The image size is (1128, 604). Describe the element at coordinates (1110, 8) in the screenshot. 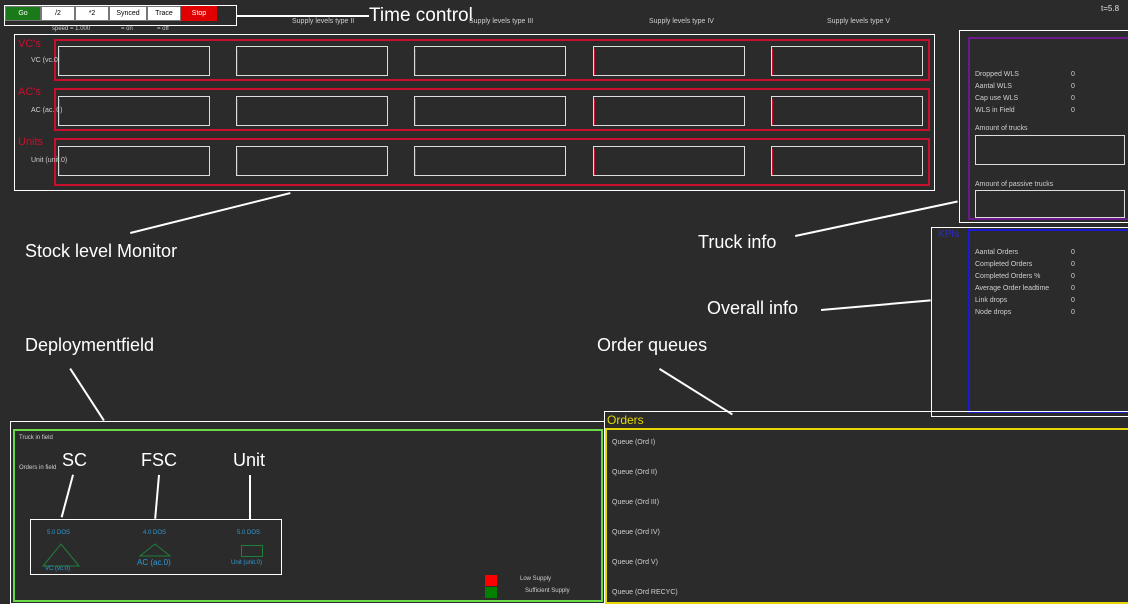

I see `time-display: t=5.8` at that location.